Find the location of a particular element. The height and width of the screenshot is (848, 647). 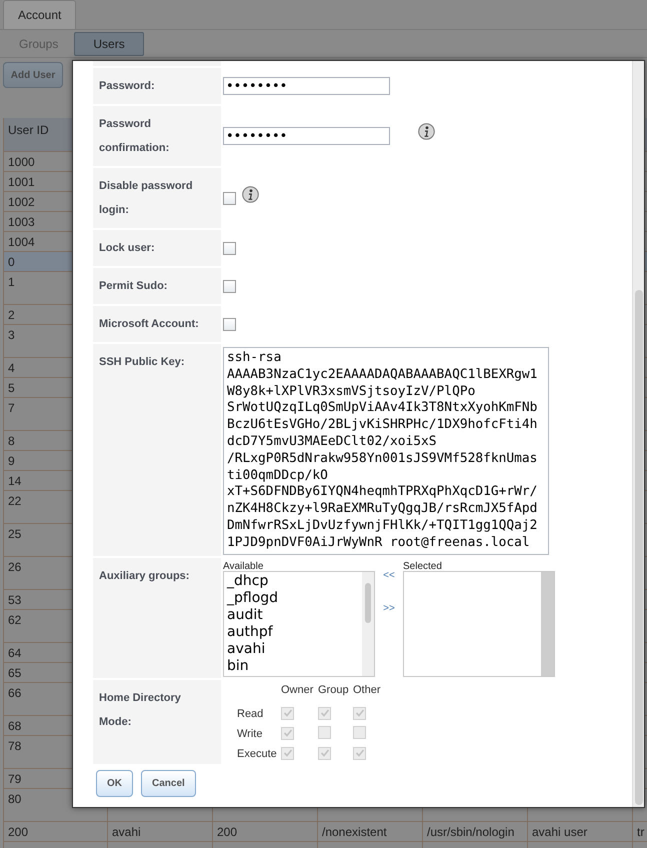

field-label: Password confirmation: is located at coordinates (157, 136).